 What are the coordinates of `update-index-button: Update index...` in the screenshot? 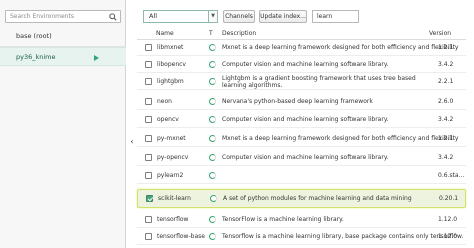 It's located at (283, 16).